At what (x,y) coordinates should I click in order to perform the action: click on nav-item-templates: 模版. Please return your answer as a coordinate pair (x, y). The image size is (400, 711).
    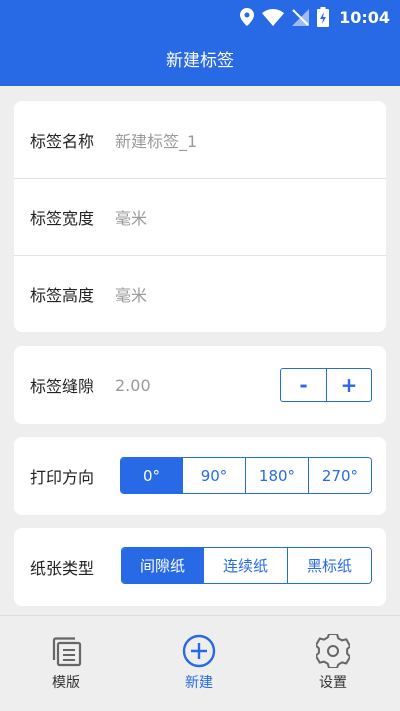
    Looking at the image, I should click on (66, 663).